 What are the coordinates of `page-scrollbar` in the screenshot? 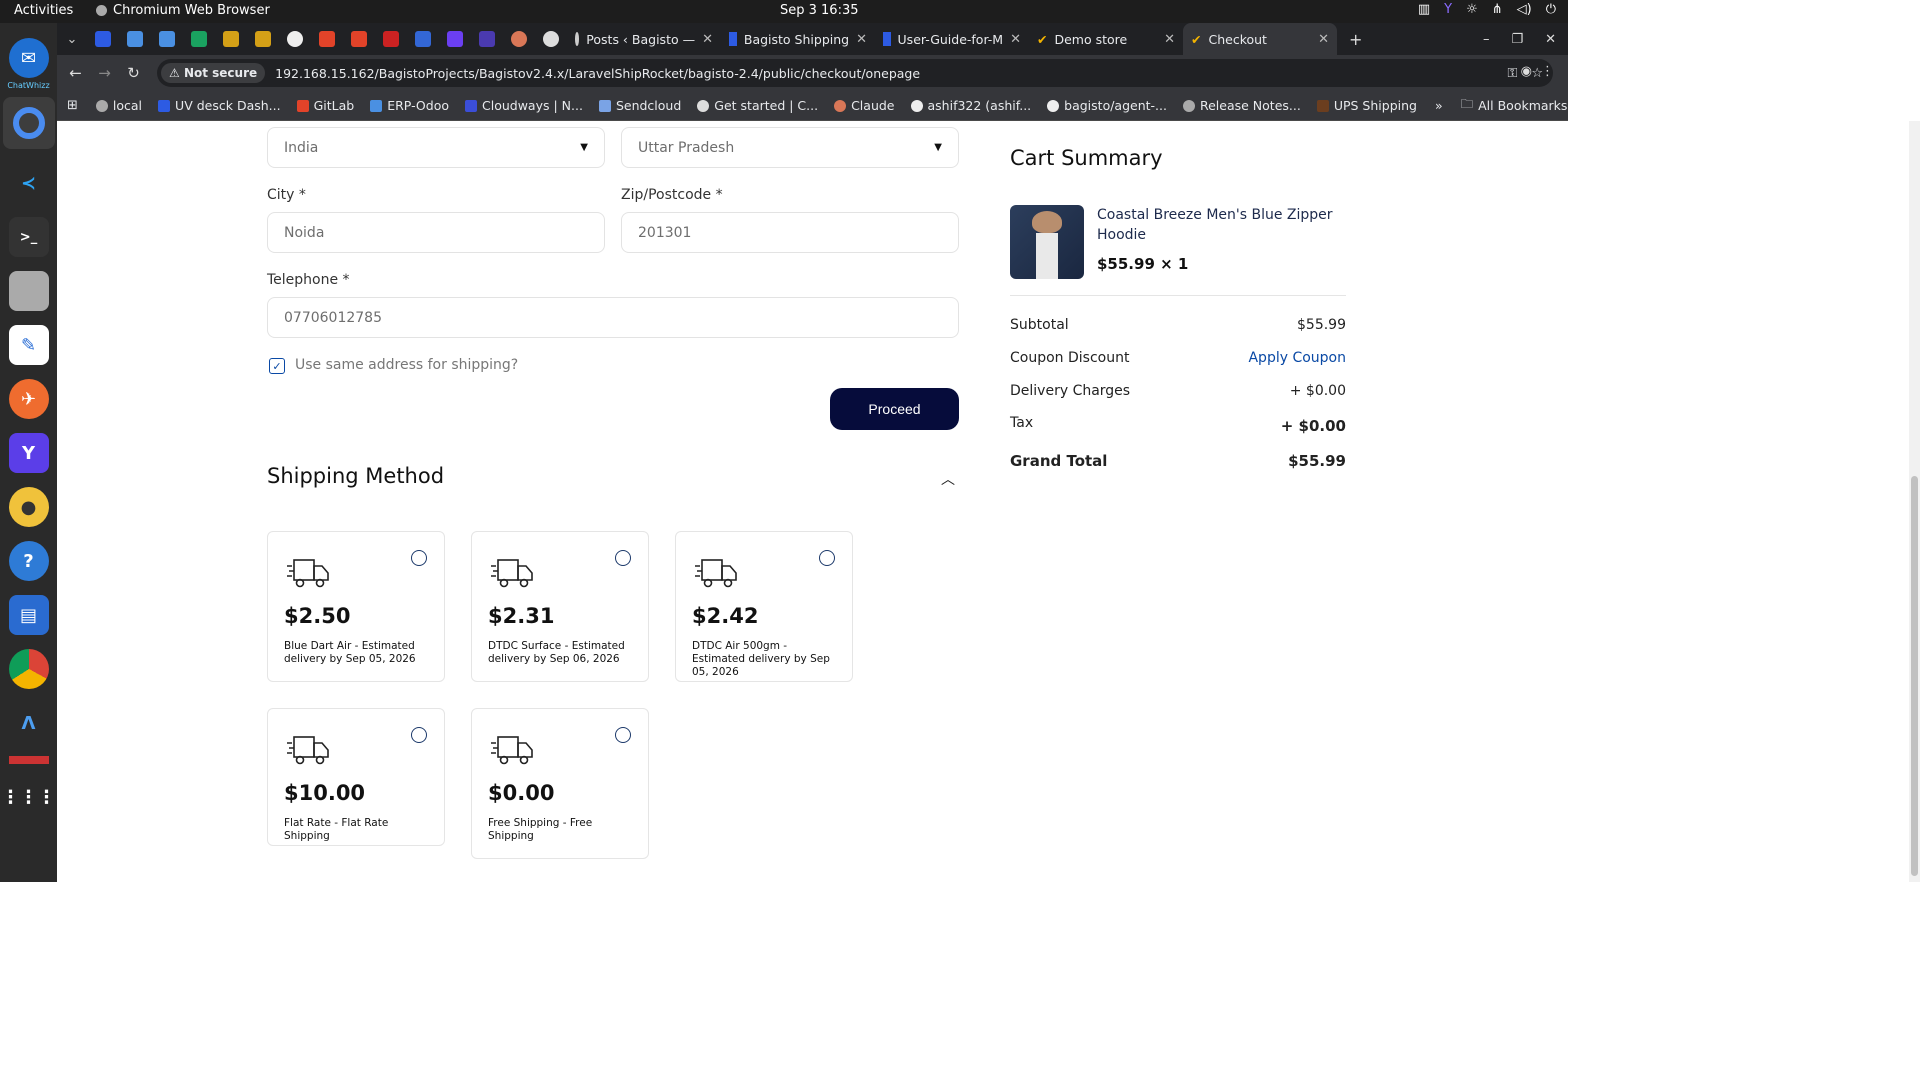 It's located at (1914, 501).